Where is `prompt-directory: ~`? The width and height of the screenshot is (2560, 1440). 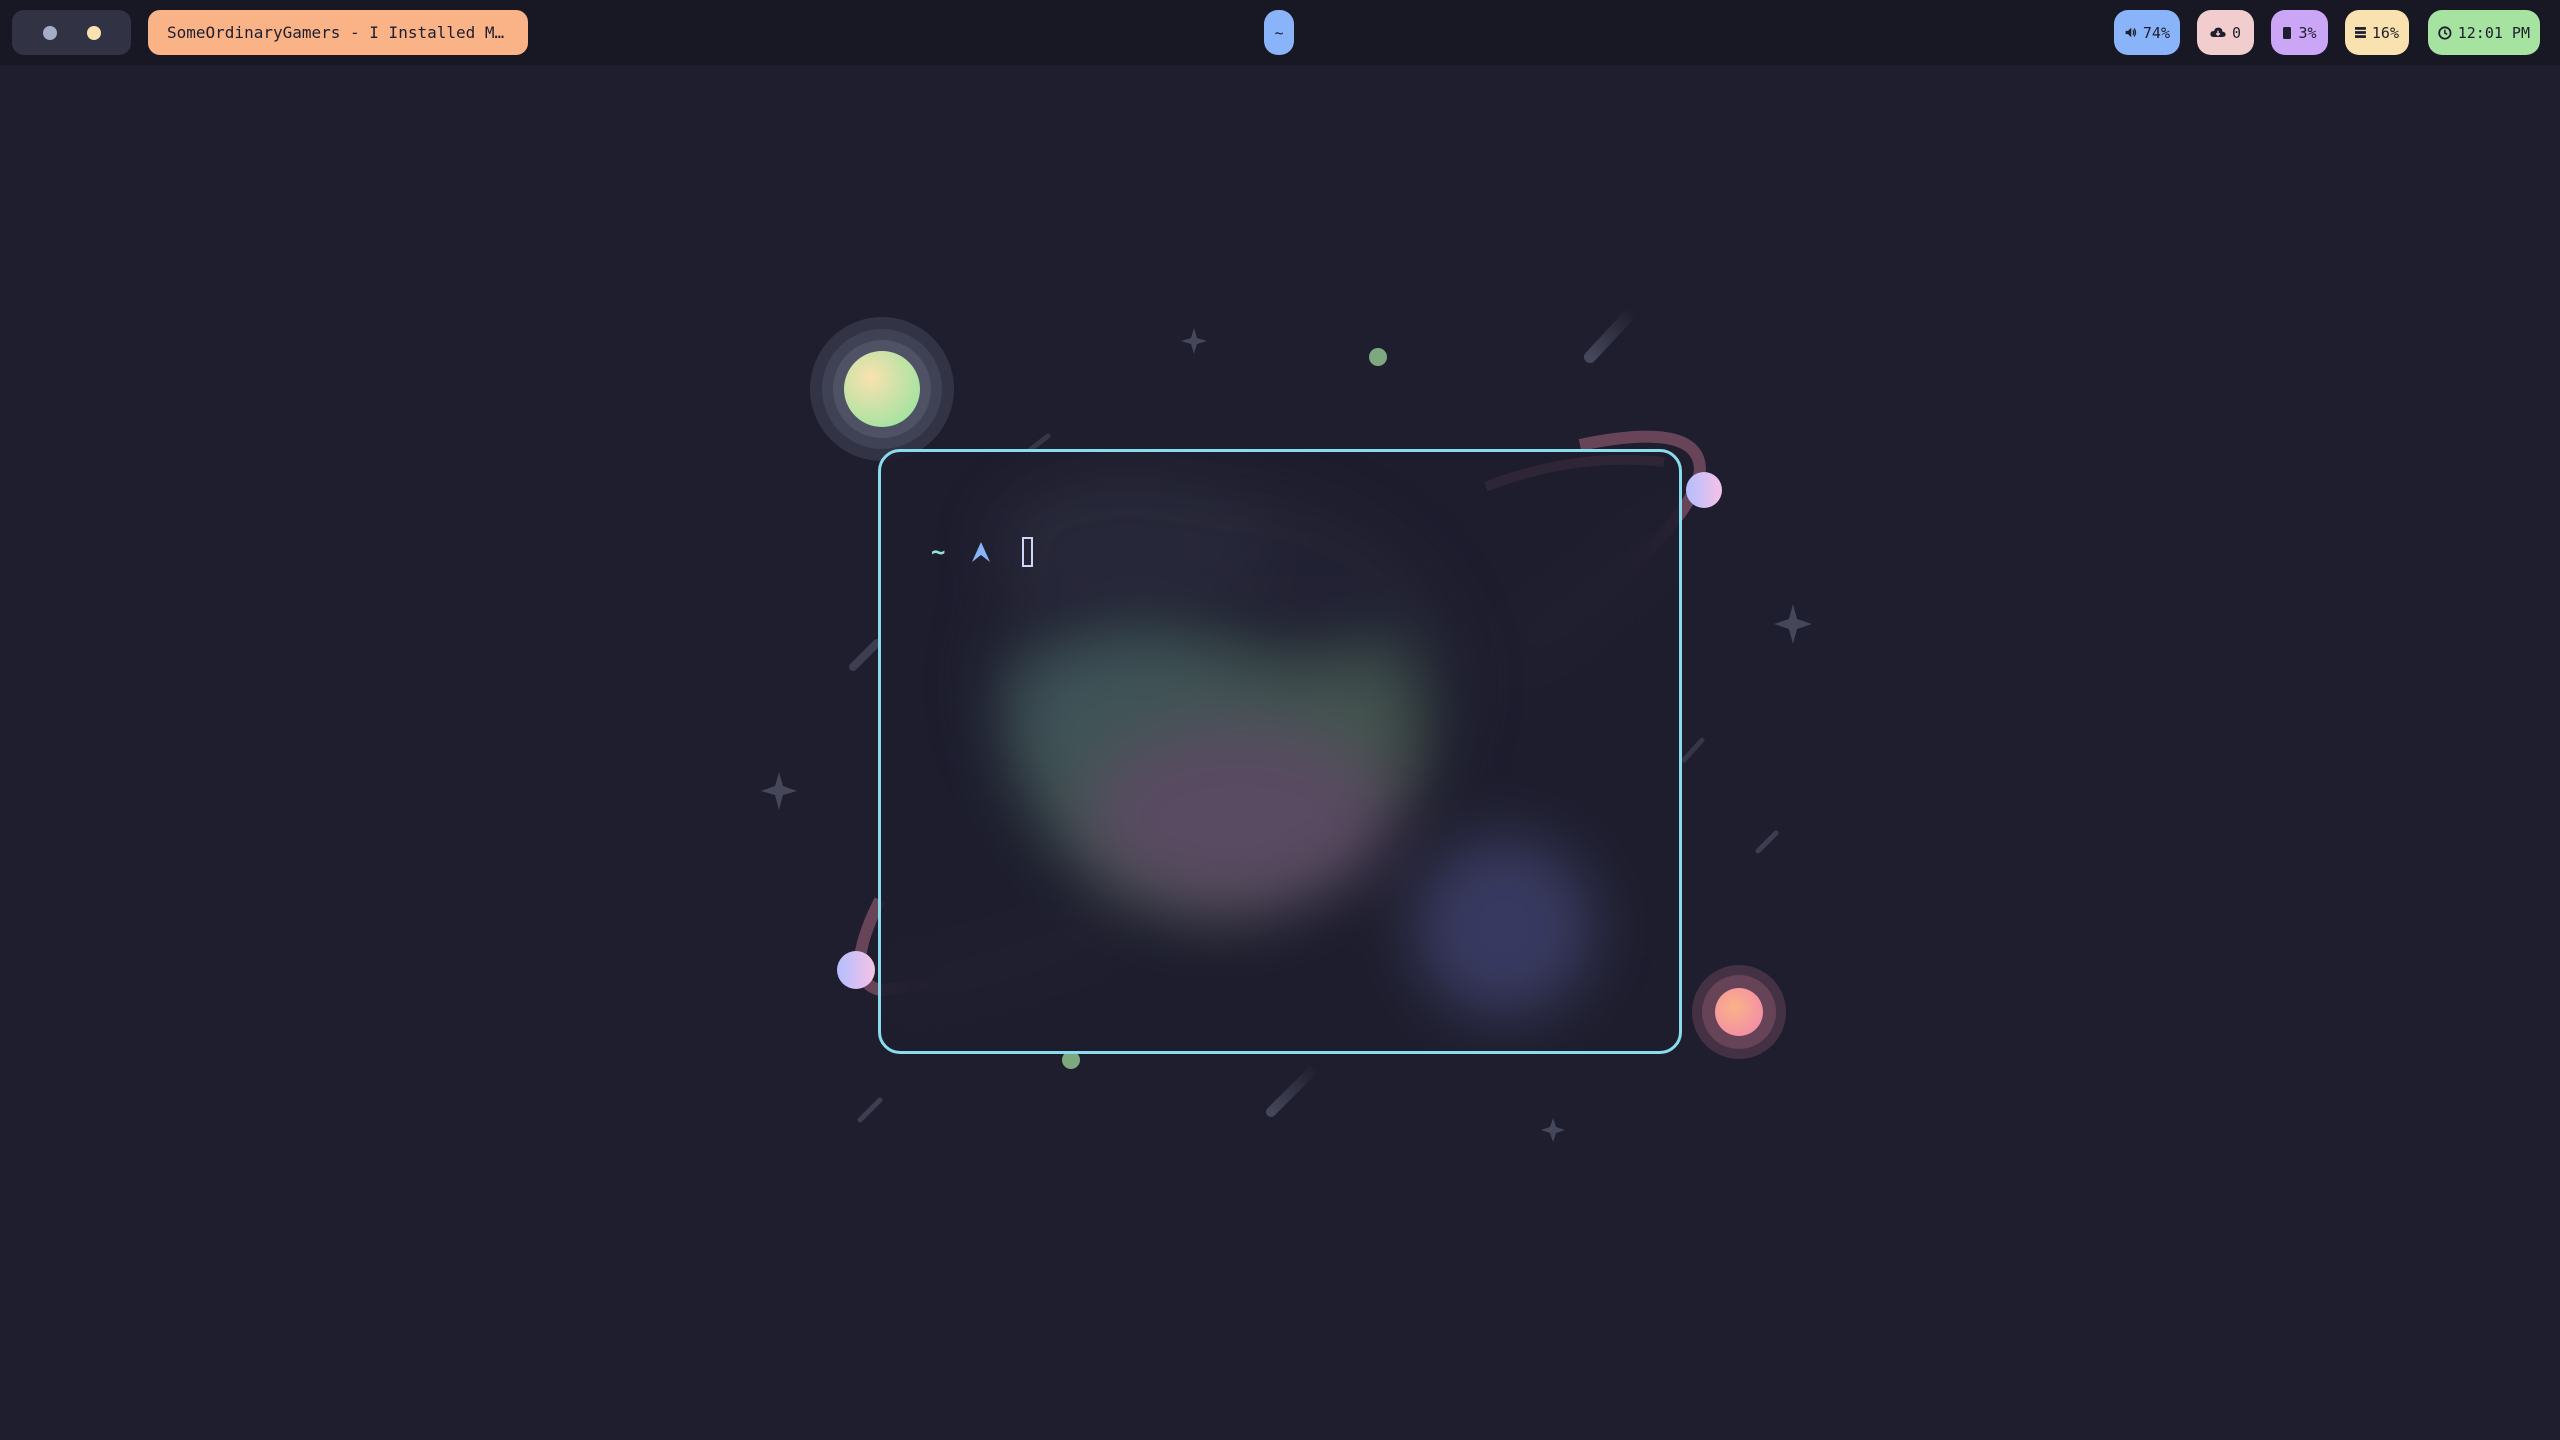
prompt-directory: ~ is located at coordinates (938, 552).